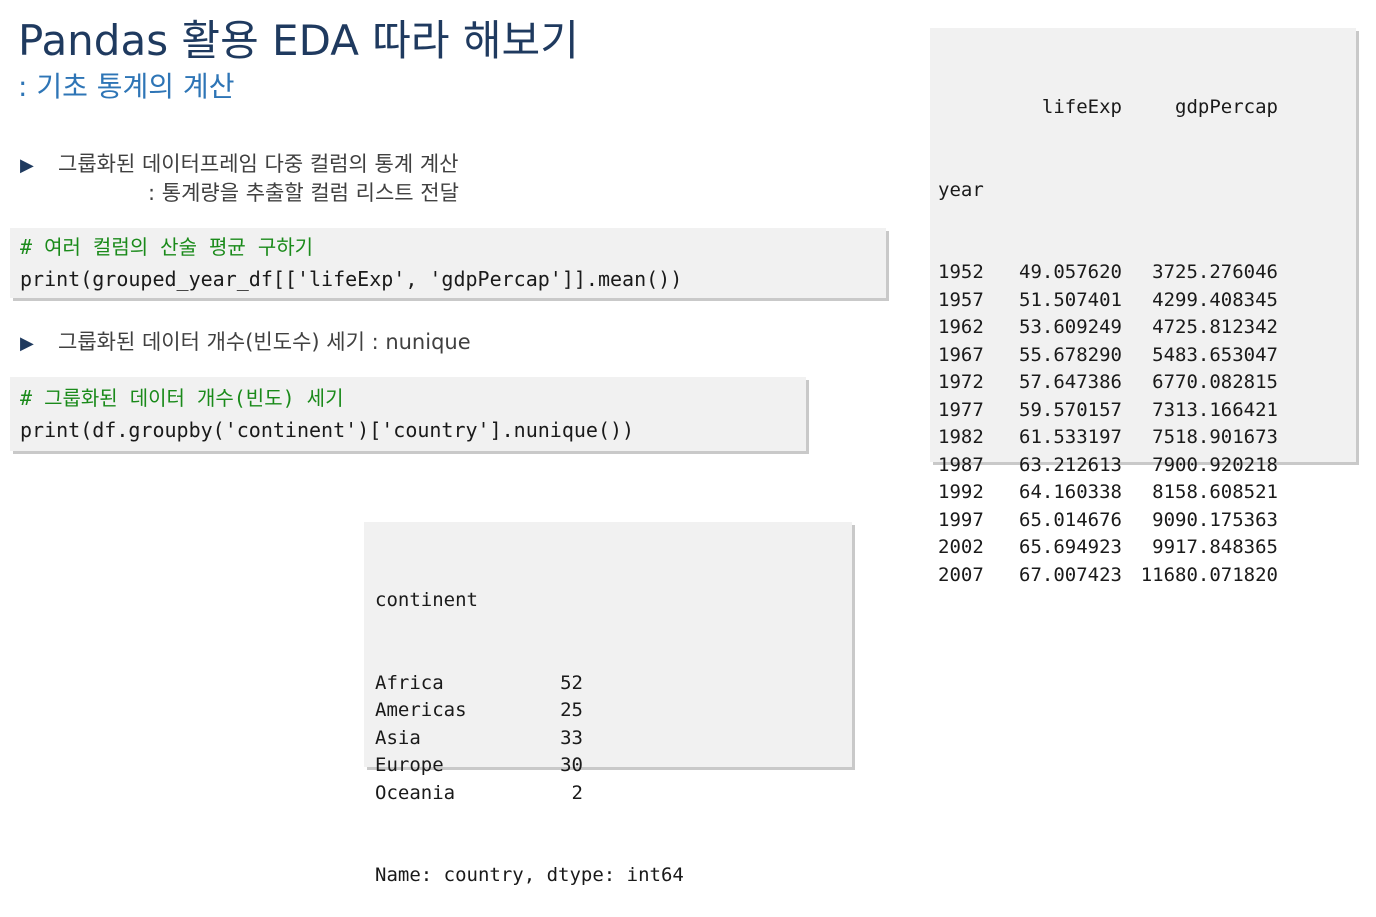 The image size is (1376, 917). What do you see at coordinates (1070, 492) in the screenshot?
I see `lifeexp-cell: 64.160338` at bounding box center [1070, 492].